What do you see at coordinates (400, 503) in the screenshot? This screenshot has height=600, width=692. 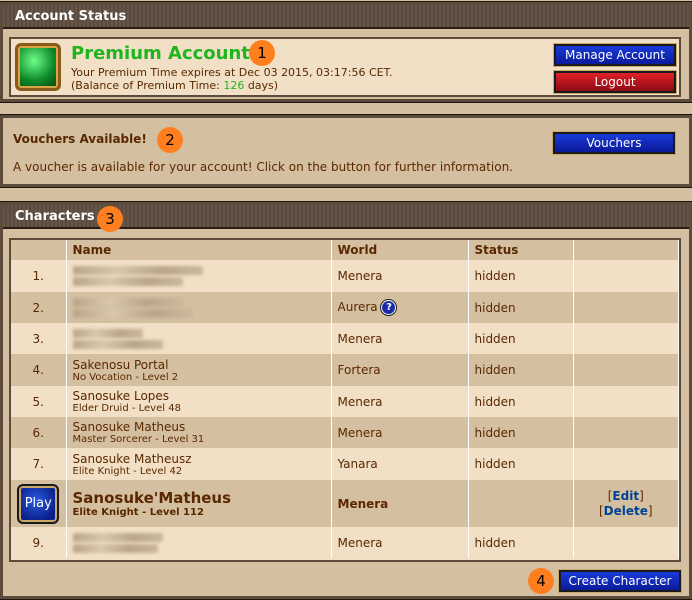 I see `selected-character-world: Menera` at bounding box center [400, 503].